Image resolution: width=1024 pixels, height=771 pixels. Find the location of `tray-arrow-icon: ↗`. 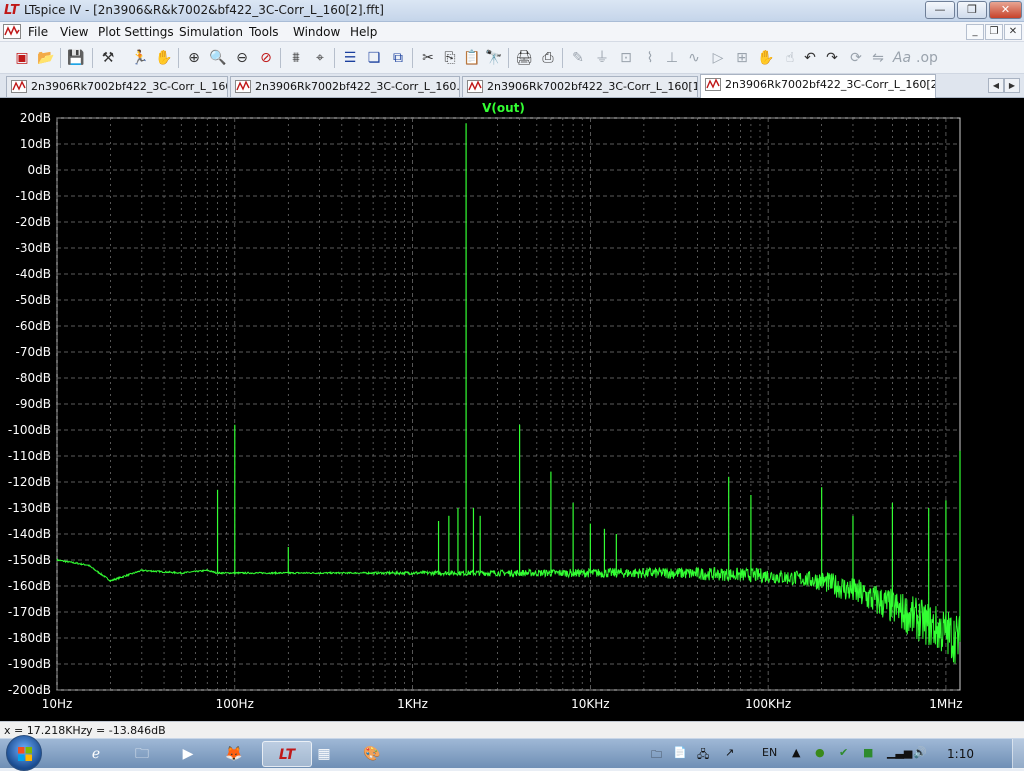

tray-arrow-icon: ↗ is located at coordinates (729, 752).